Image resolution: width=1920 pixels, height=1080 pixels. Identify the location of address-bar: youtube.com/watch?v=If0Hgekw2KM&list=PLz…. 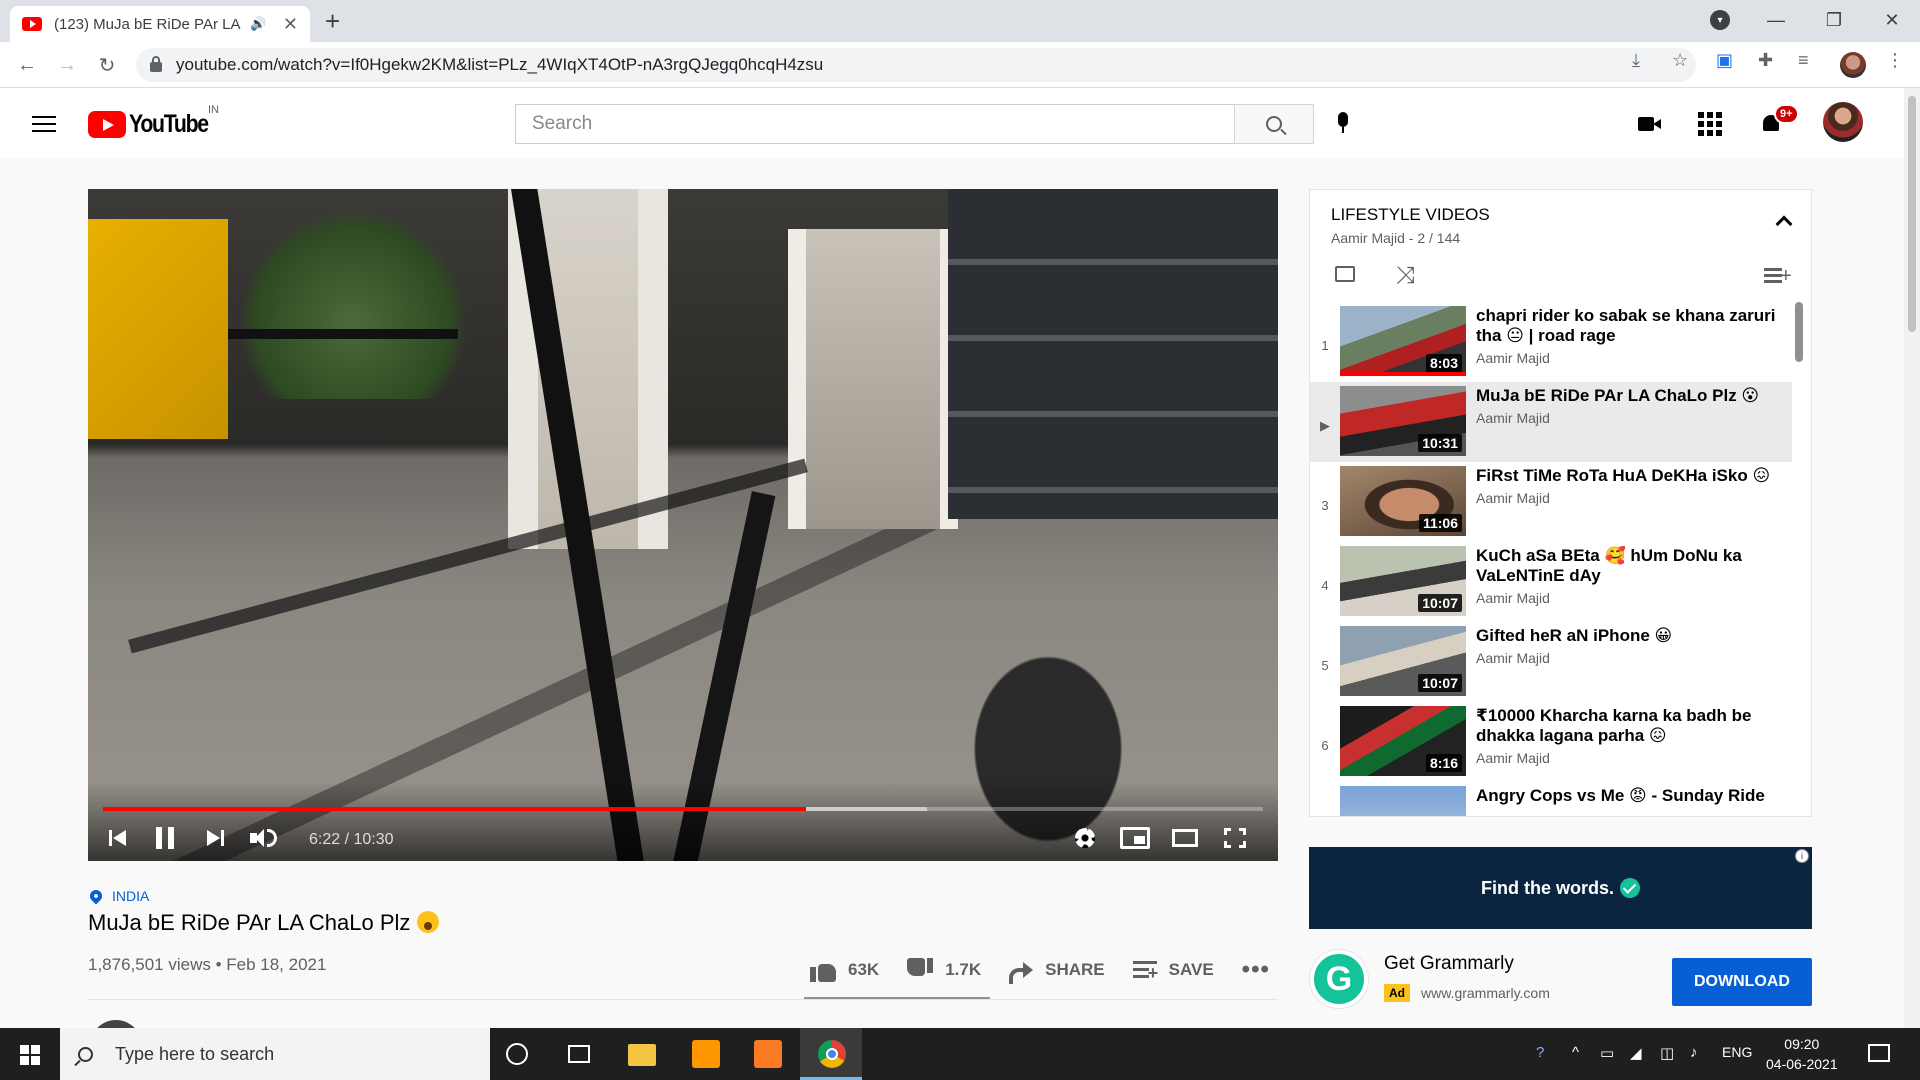
(916, 65).